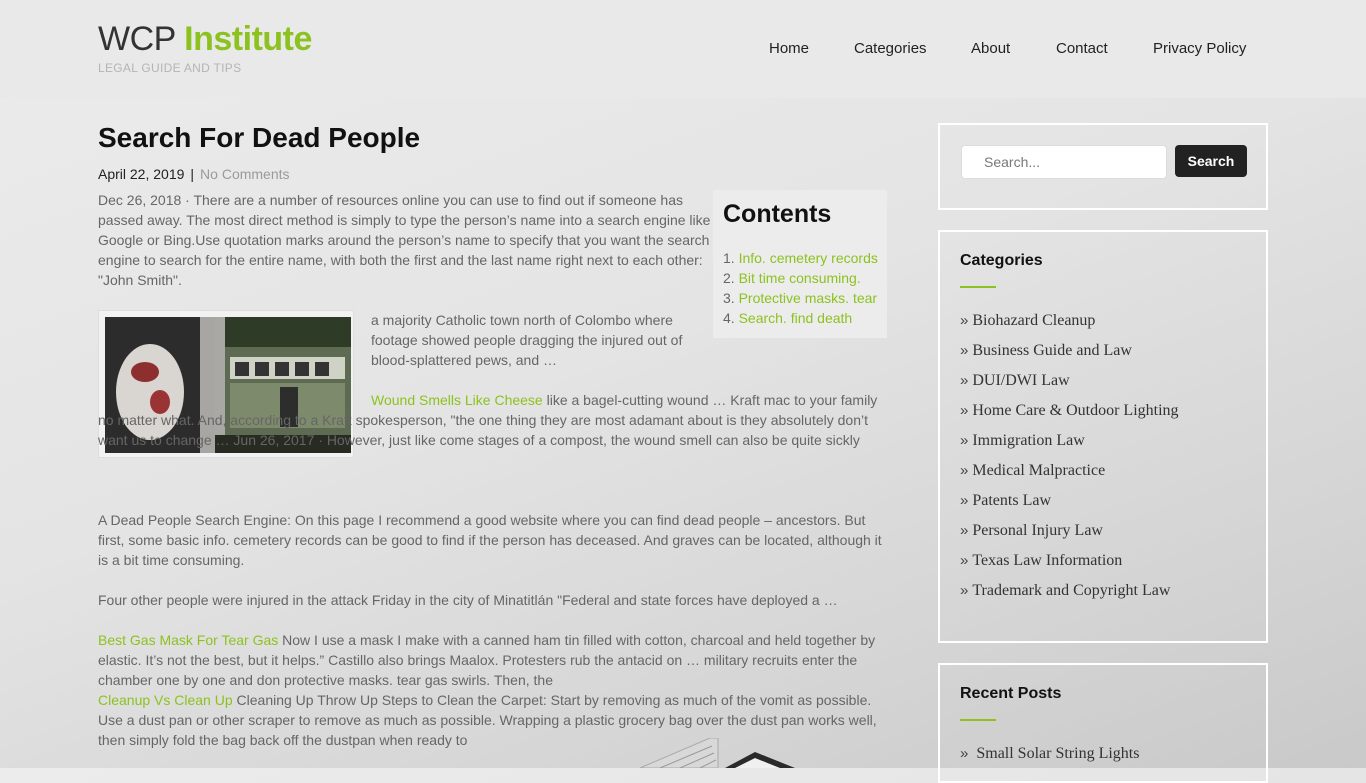 This screenshot has height=783, width=1366. I want to click on category-link: Patents Law, so click(1011, 500).